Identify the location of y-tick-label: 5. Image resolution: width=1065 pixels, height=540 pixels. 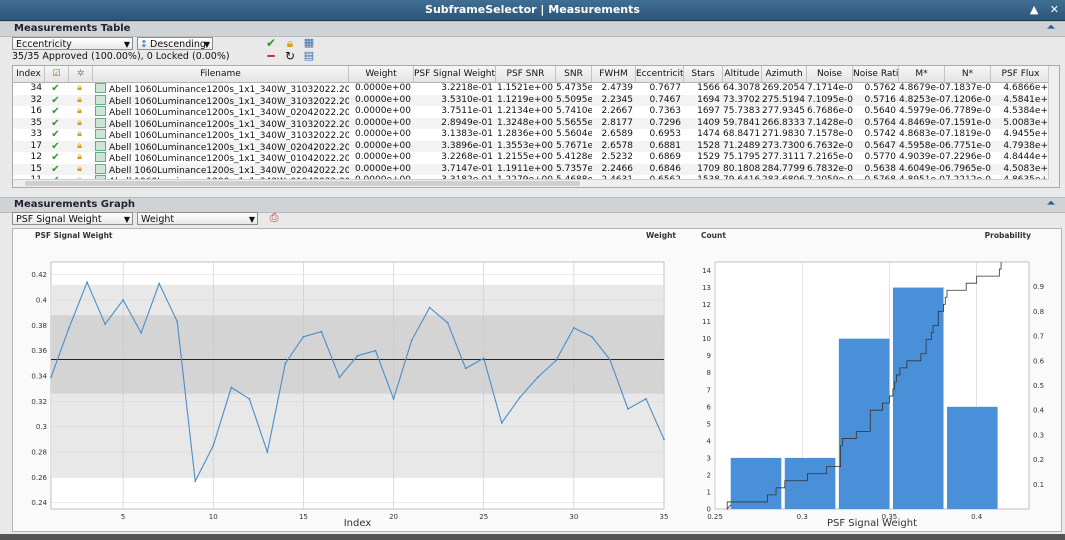
(709, 424).